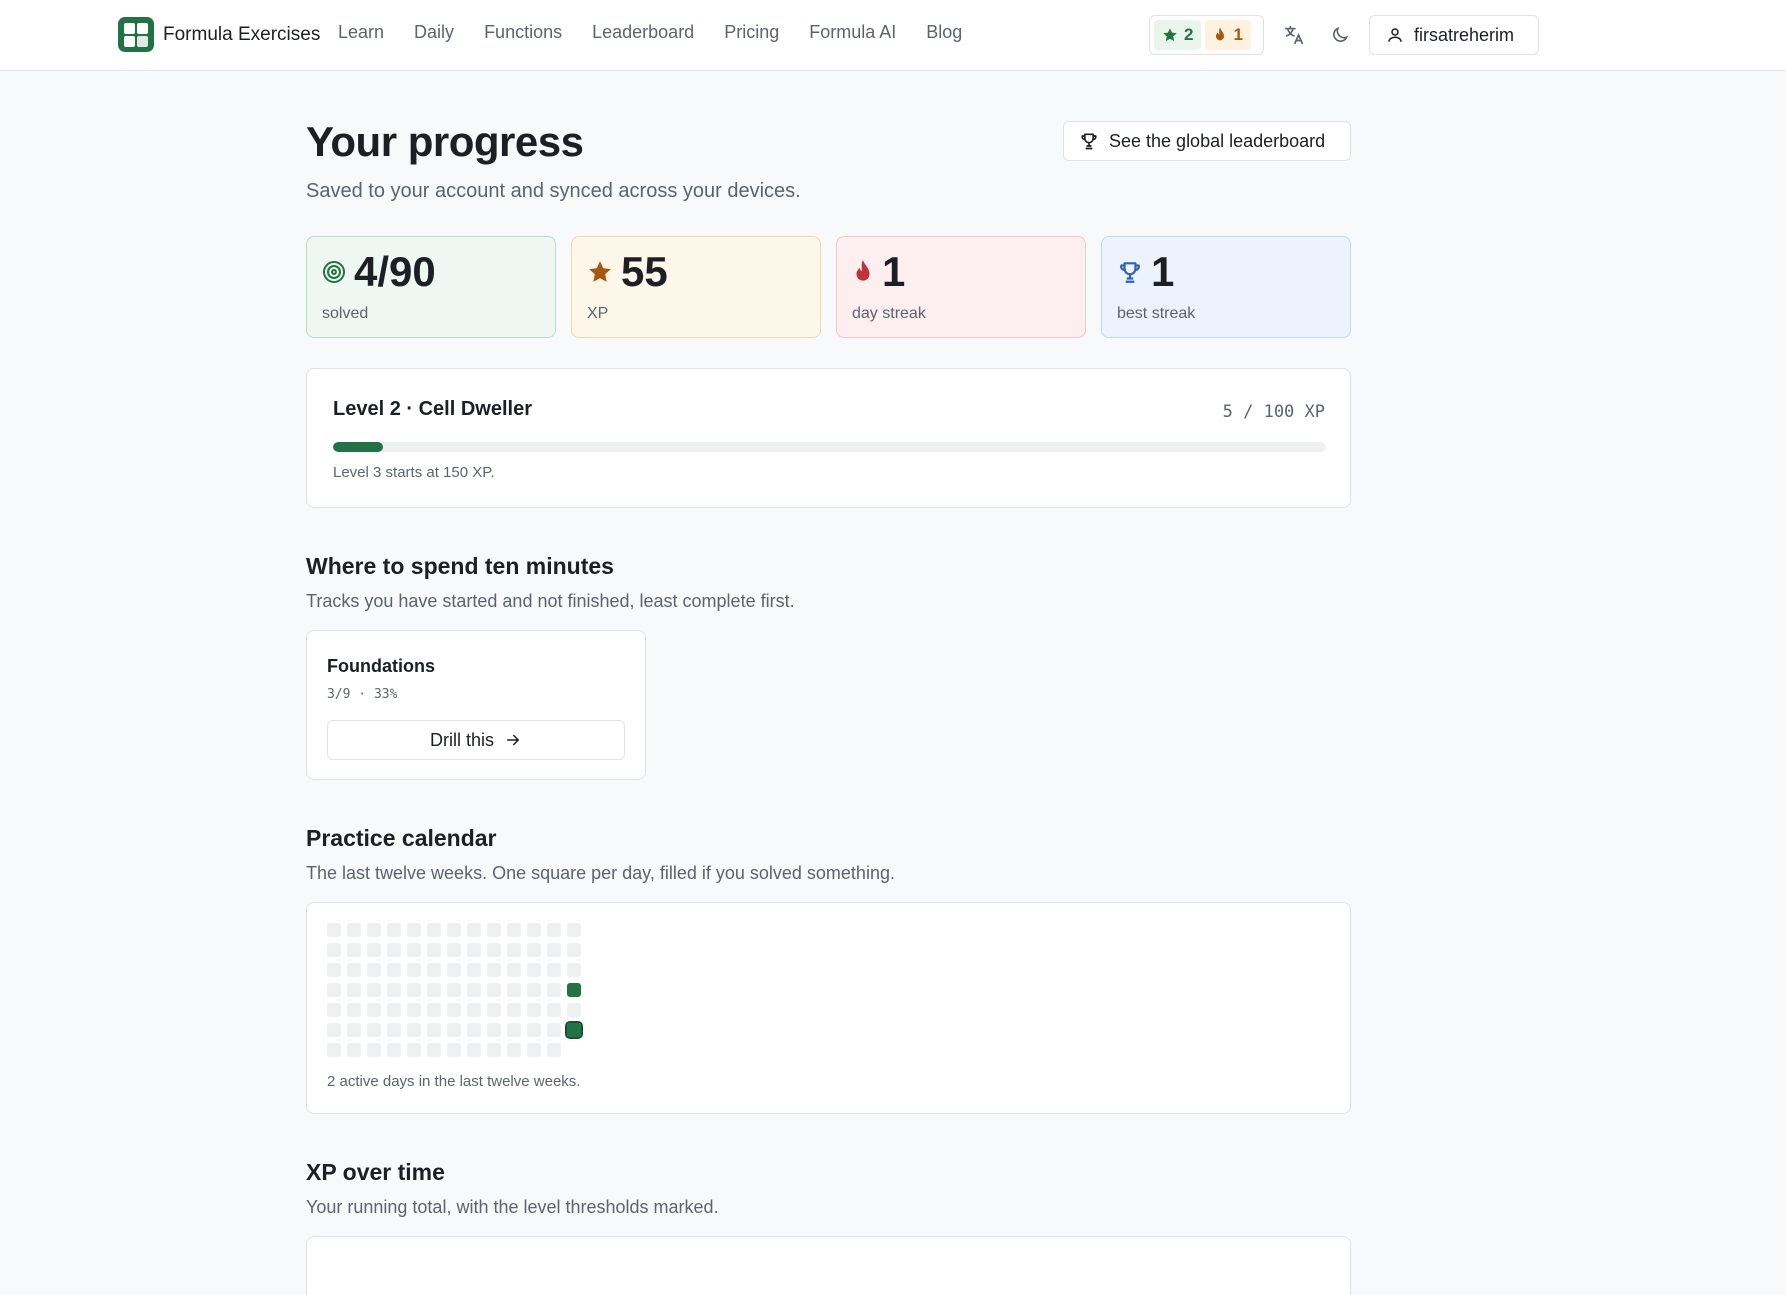 The width and height of the screenshot is (1786, 1295). I want to click on level-note: Level 3 starts at 150 XP., so click(414, 472).